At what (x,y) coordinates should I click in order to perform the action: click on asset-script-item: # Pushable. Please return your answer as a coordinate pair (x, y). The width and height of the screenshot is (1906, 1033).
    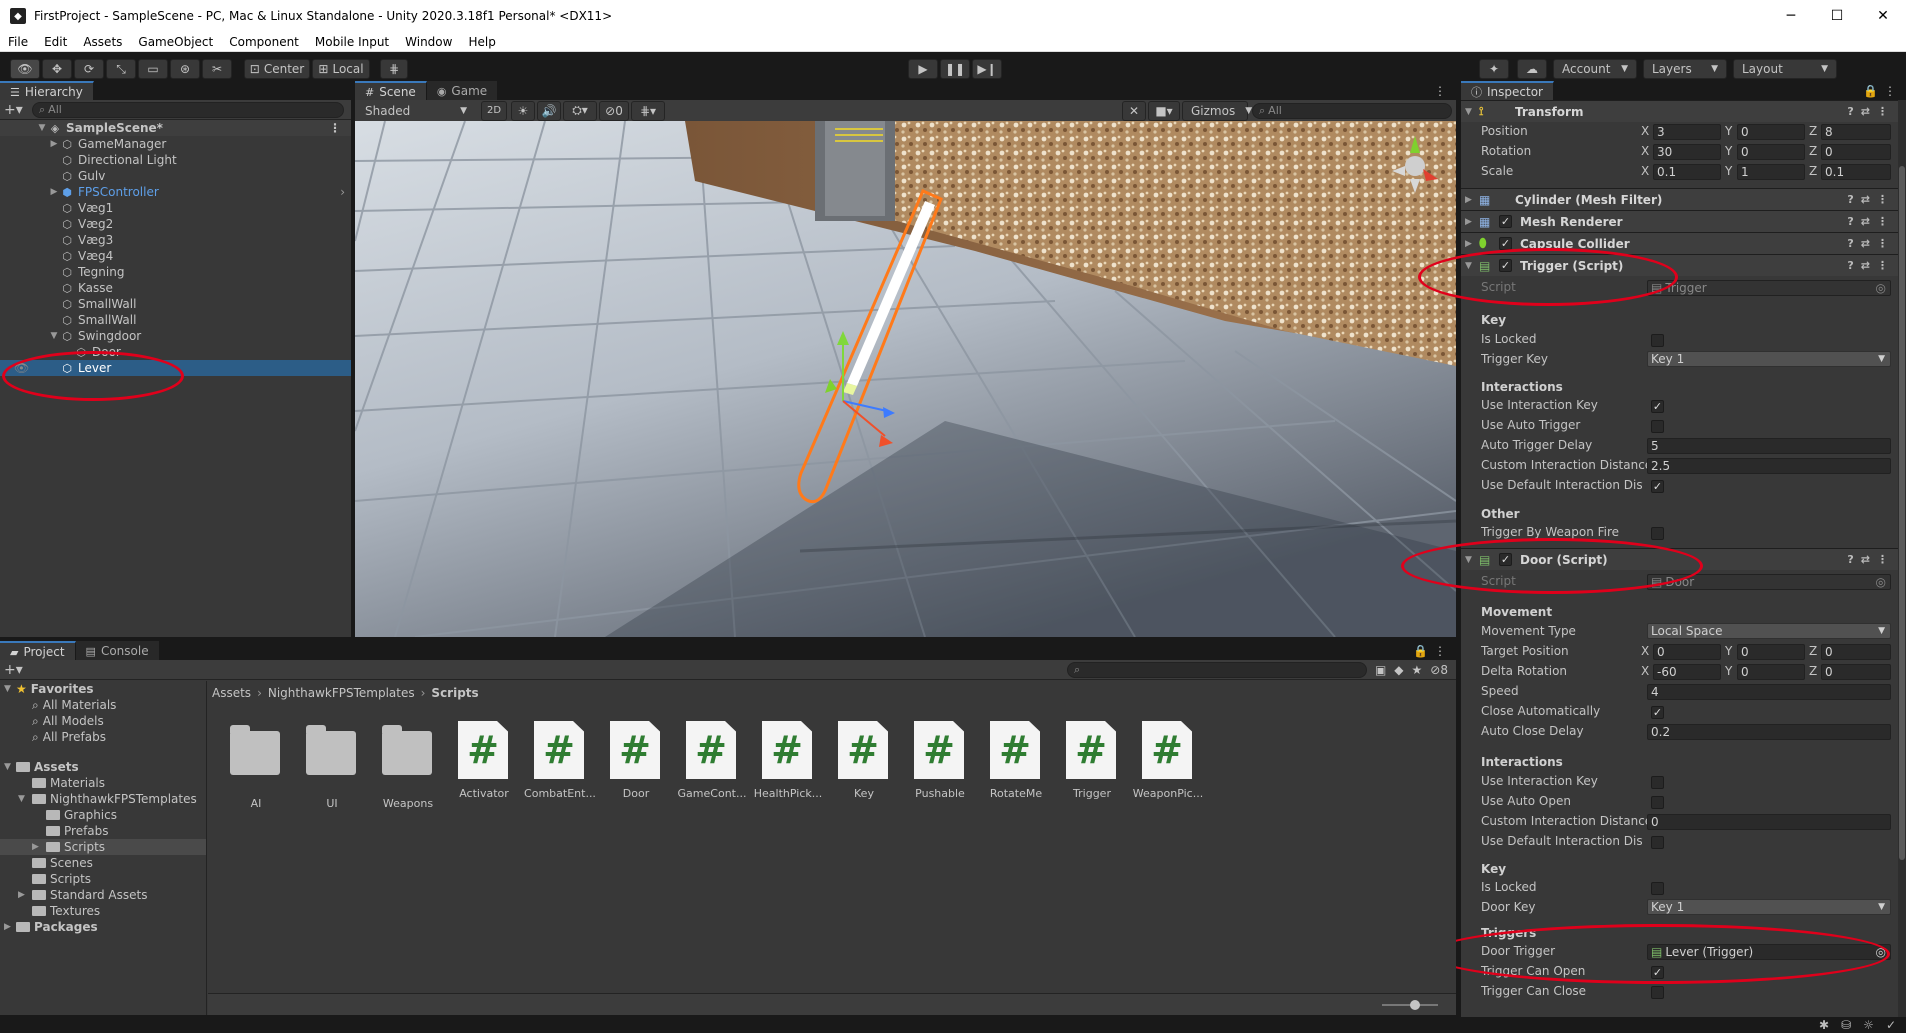
    Looking at the image, I should click on (940, 760).